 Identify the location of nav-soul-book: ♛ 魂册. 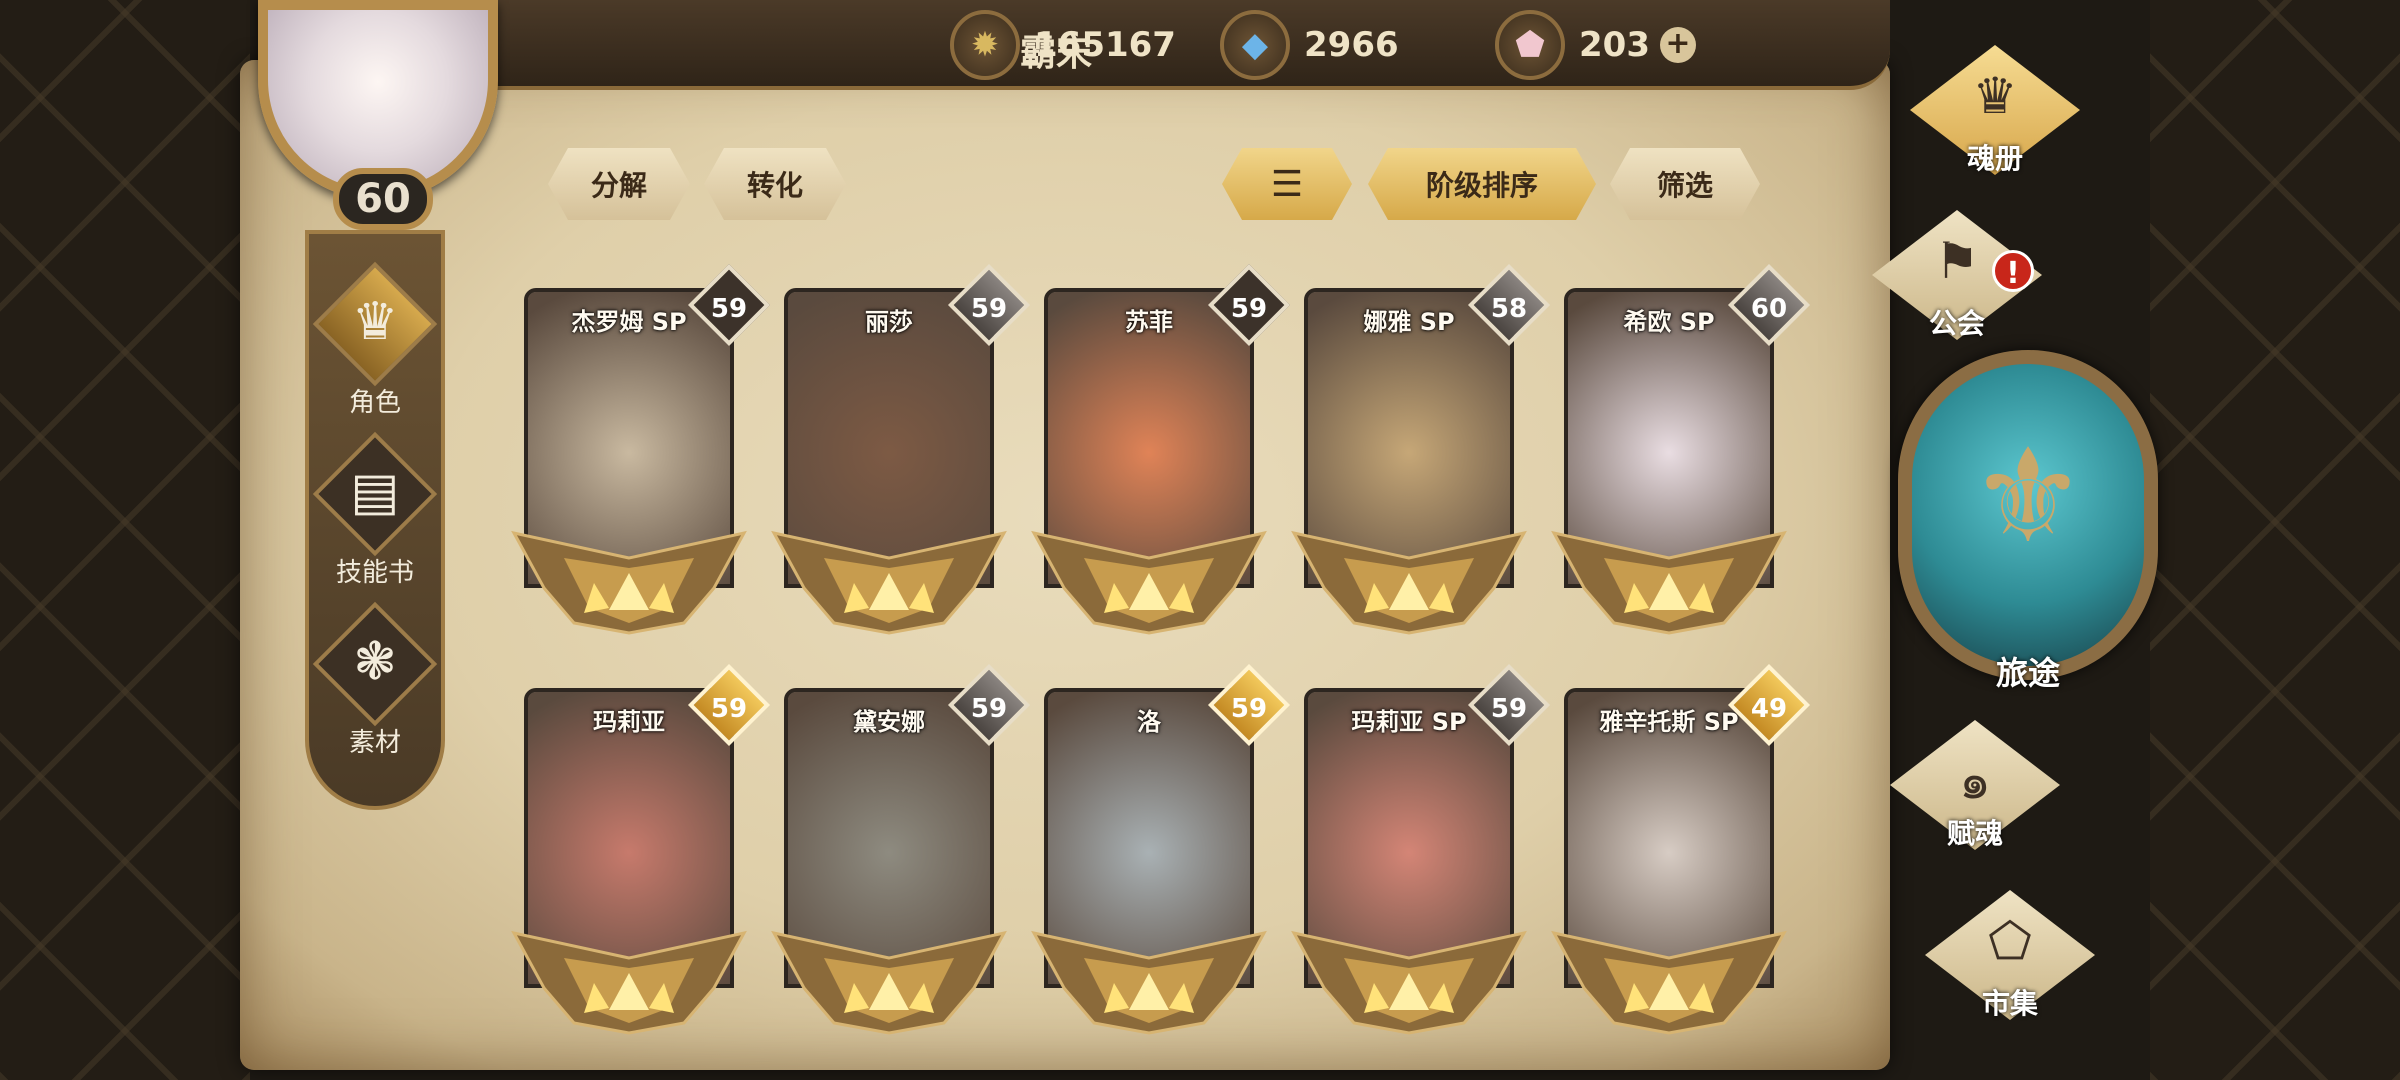
(1995, 125).